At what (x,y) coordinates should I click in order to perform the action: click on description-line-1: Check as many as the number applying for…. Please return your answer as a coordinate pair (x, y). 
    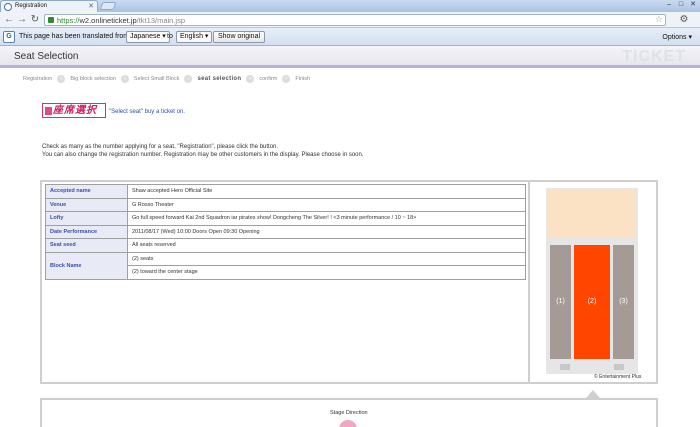
    Looking at the image, I should click on (160, 147).